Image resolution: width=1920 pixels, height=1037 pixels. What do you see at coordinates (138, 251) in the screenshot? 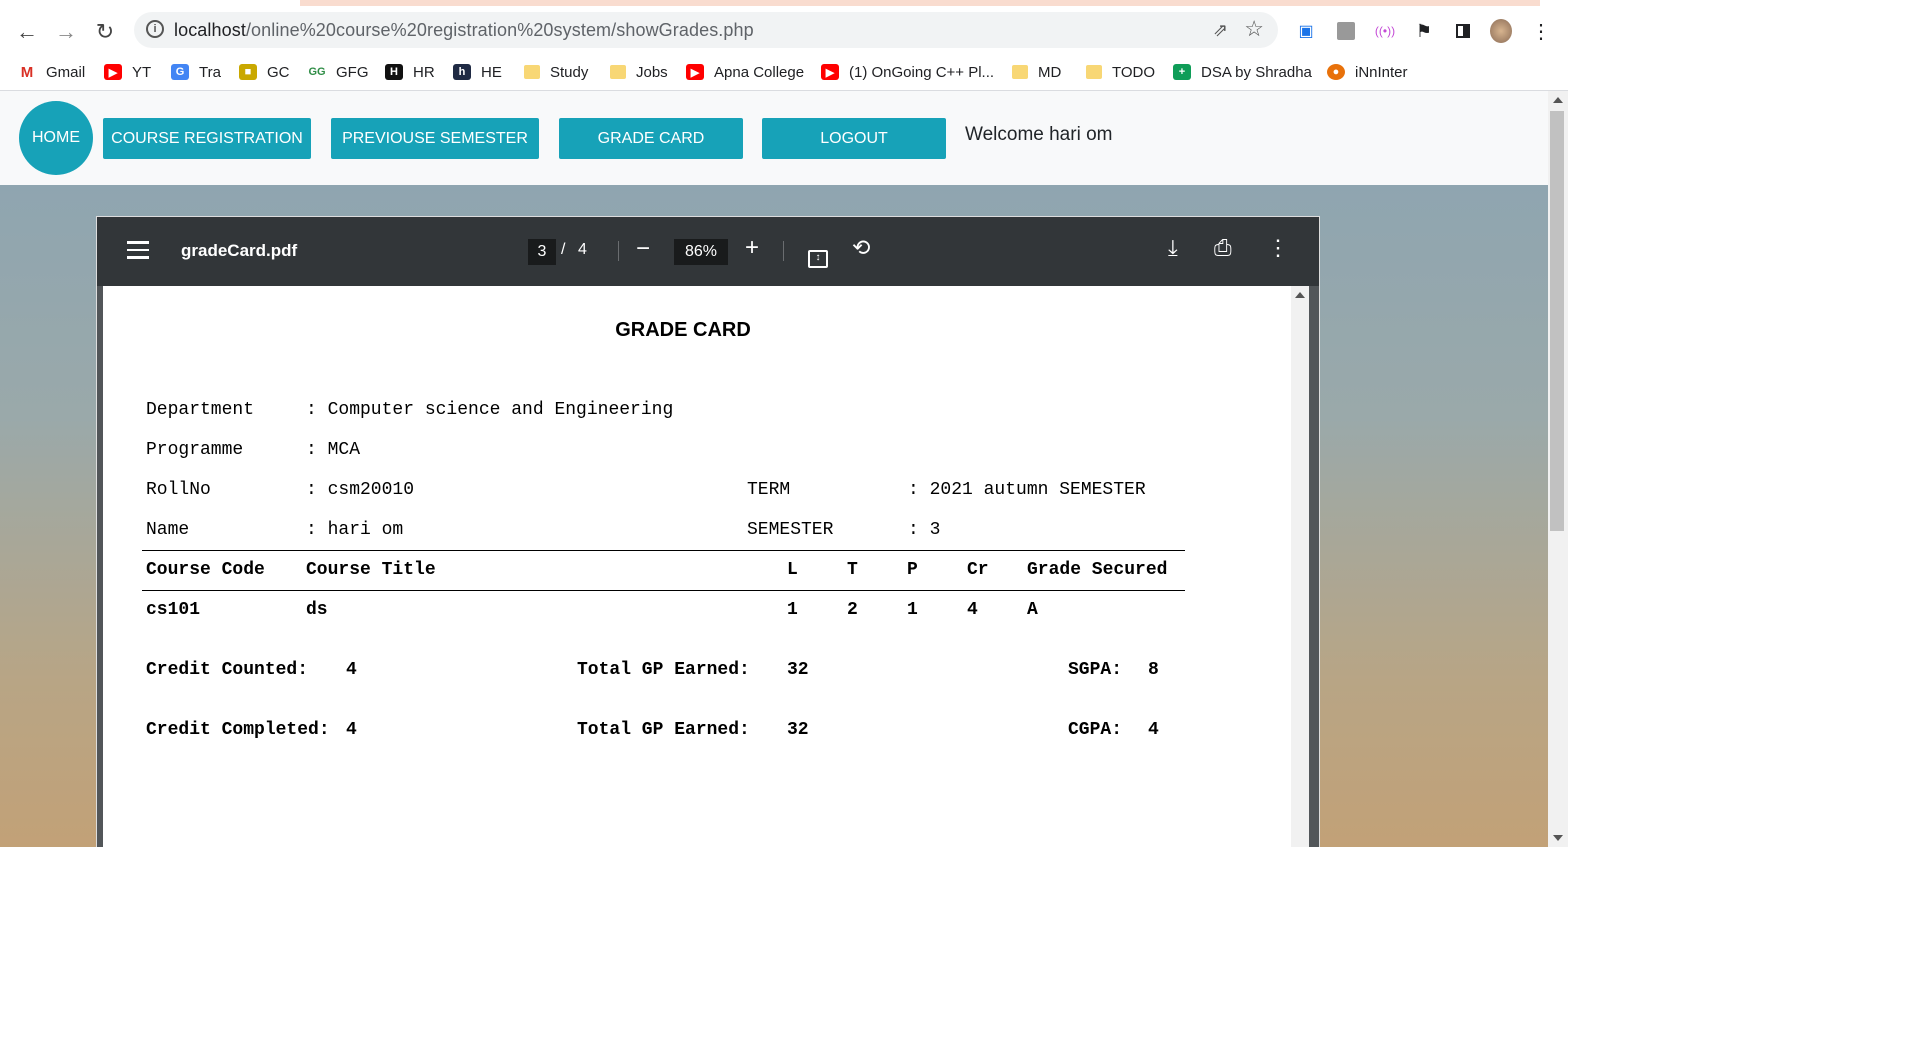
I see `hamburger-menu-icon` at bounding box center [138, 251].